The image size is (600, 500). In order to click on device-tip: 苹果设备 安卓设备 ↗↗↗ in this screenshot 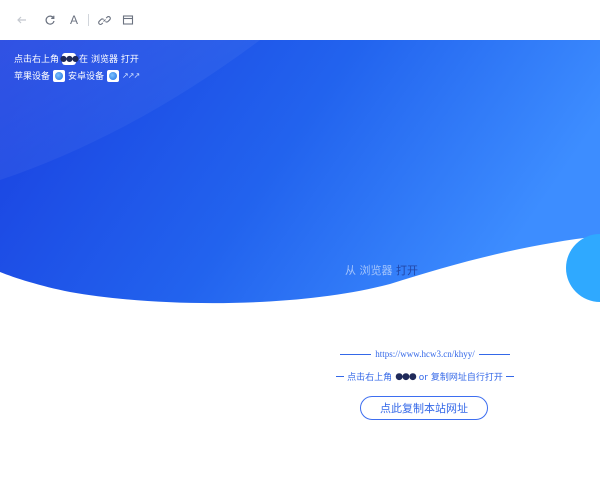, I will do `click(77, 75)`.